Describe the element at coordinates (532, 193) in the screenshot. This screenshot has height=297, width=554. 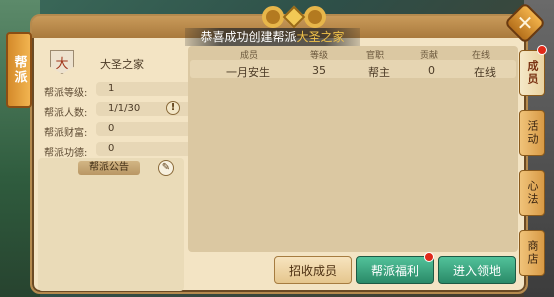
I see `tab-skills: 心法` at that location.